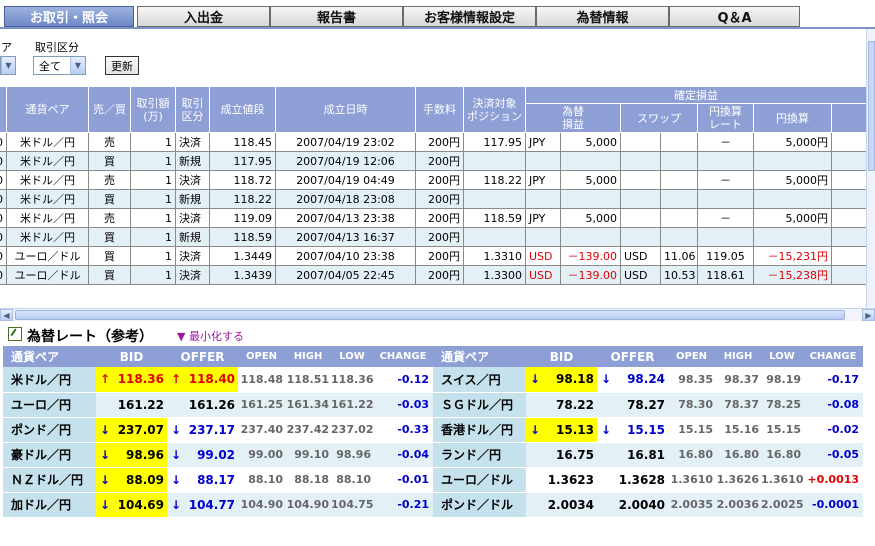 This screenshot has height=546, width=875. Describe the element at coordinates (242, 161) in the screenshot. I see `cell-price: 117.95` at that location.